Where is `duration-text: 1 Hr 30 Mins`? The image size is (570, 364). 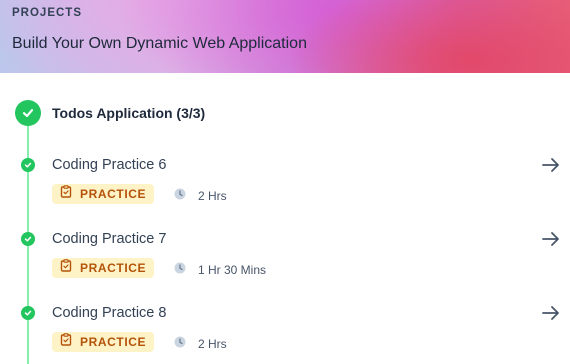 duration-text: 1 Hr 30 Mins is located at coordinates (232, 270).